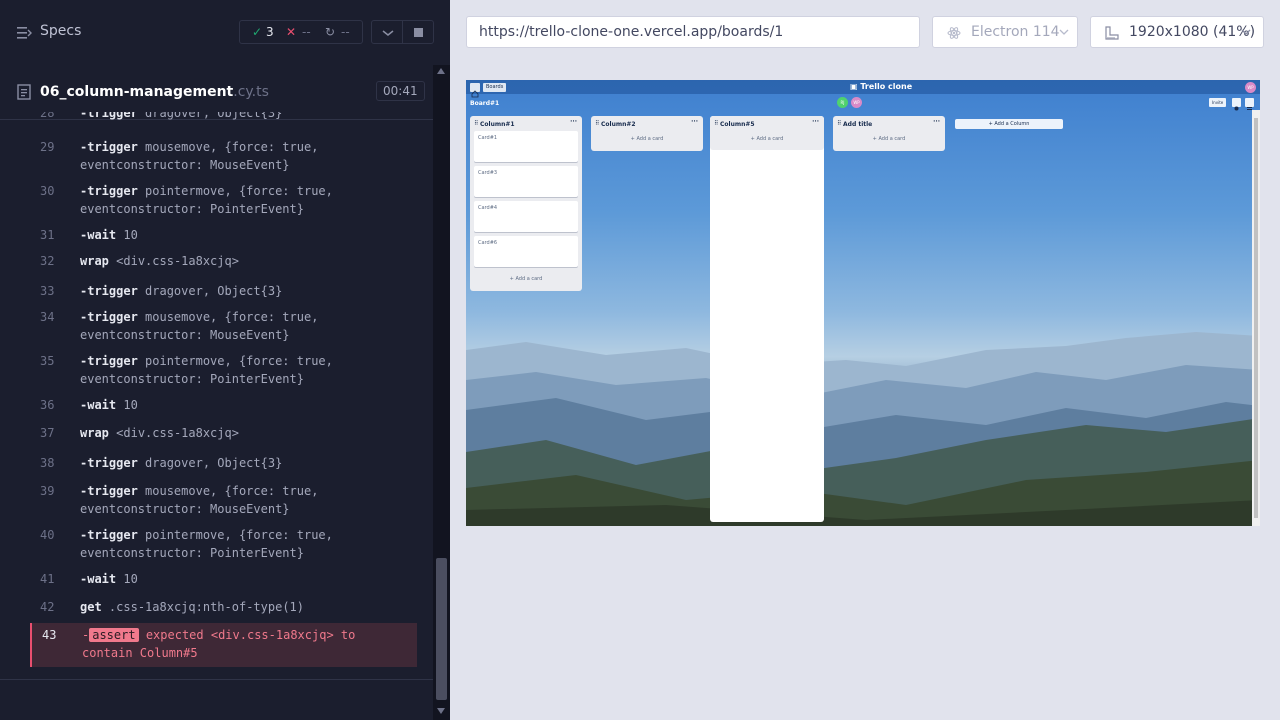 Image resolution: width=1280 pixels, height=720 pixels. I want to click on scroll-up-arrow-icon, so click(441, 71).